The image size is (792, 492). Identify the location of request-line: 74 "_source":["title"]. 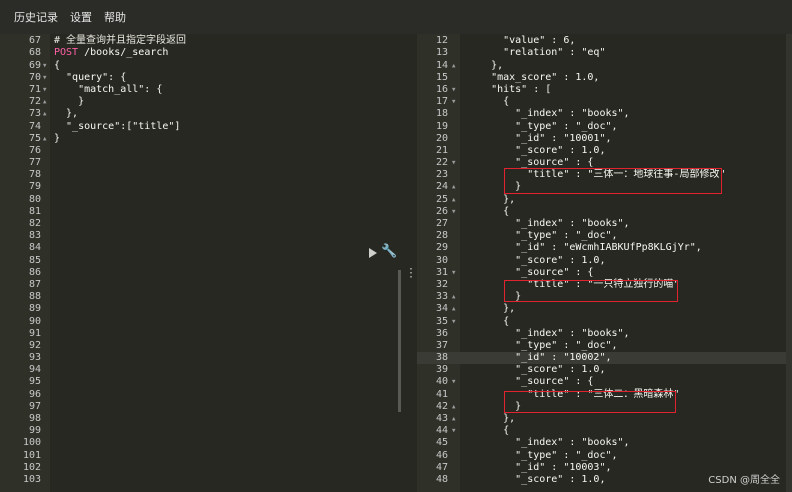
(200, 127).